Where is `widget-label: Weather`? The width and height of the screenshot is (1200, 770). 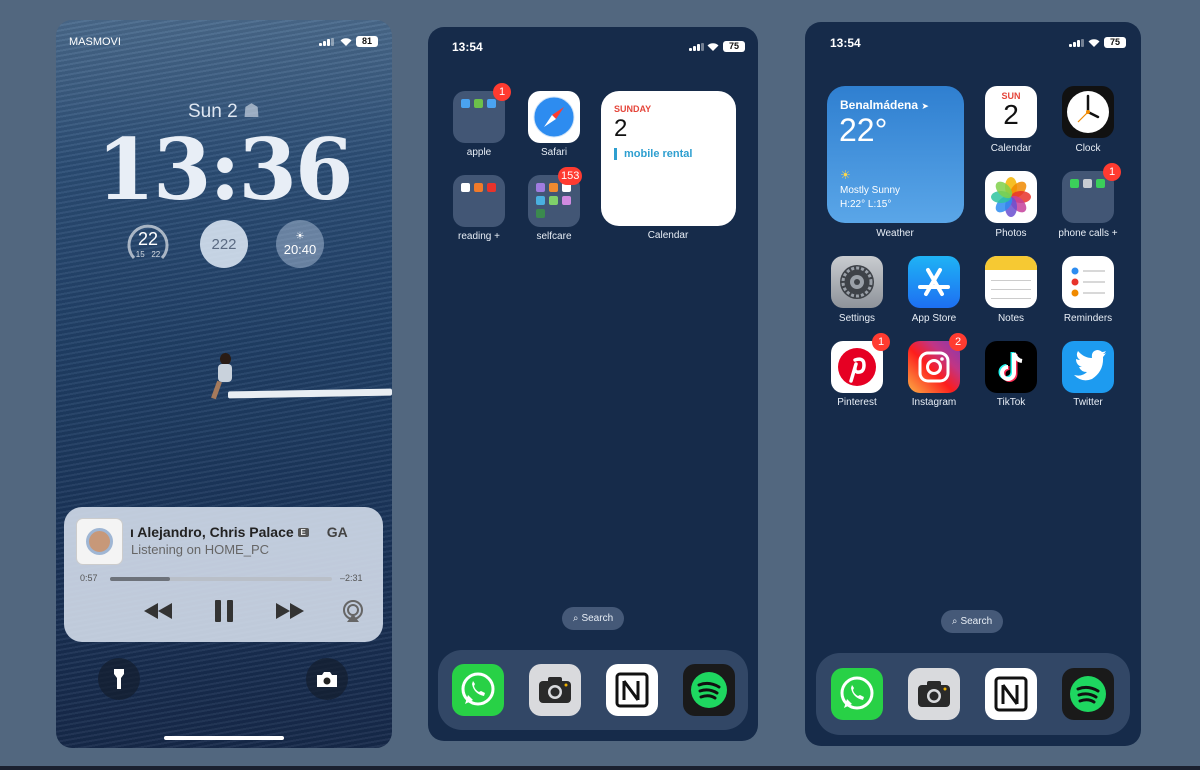 widget-label: Weather is located at coordinates (895, 233).